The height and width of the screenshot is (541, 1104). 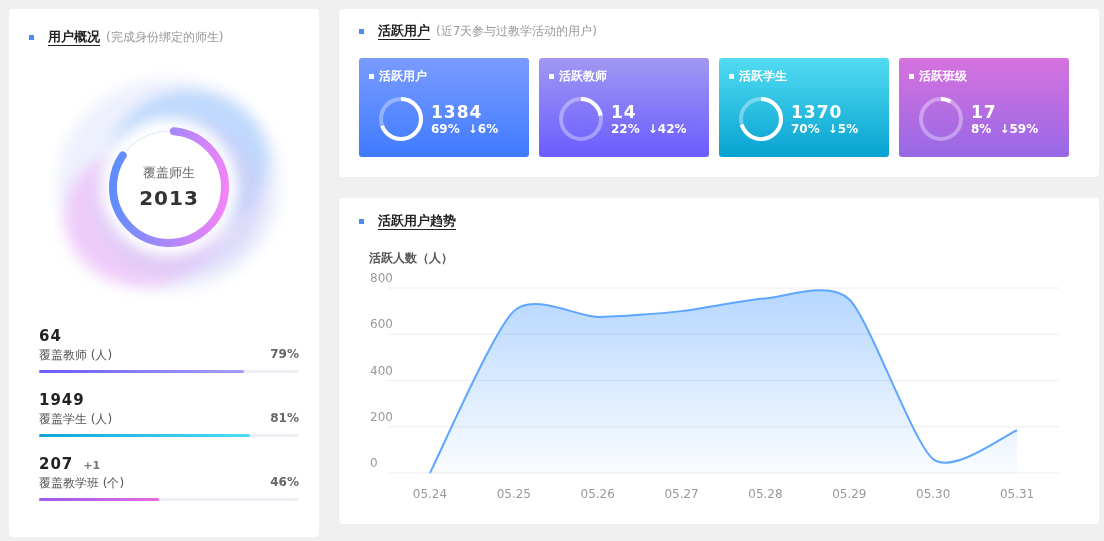 What do you see at coordinates (457, 112) in the screenshot?
I see `stat-value: 1384` at bounding box center [457, 112].